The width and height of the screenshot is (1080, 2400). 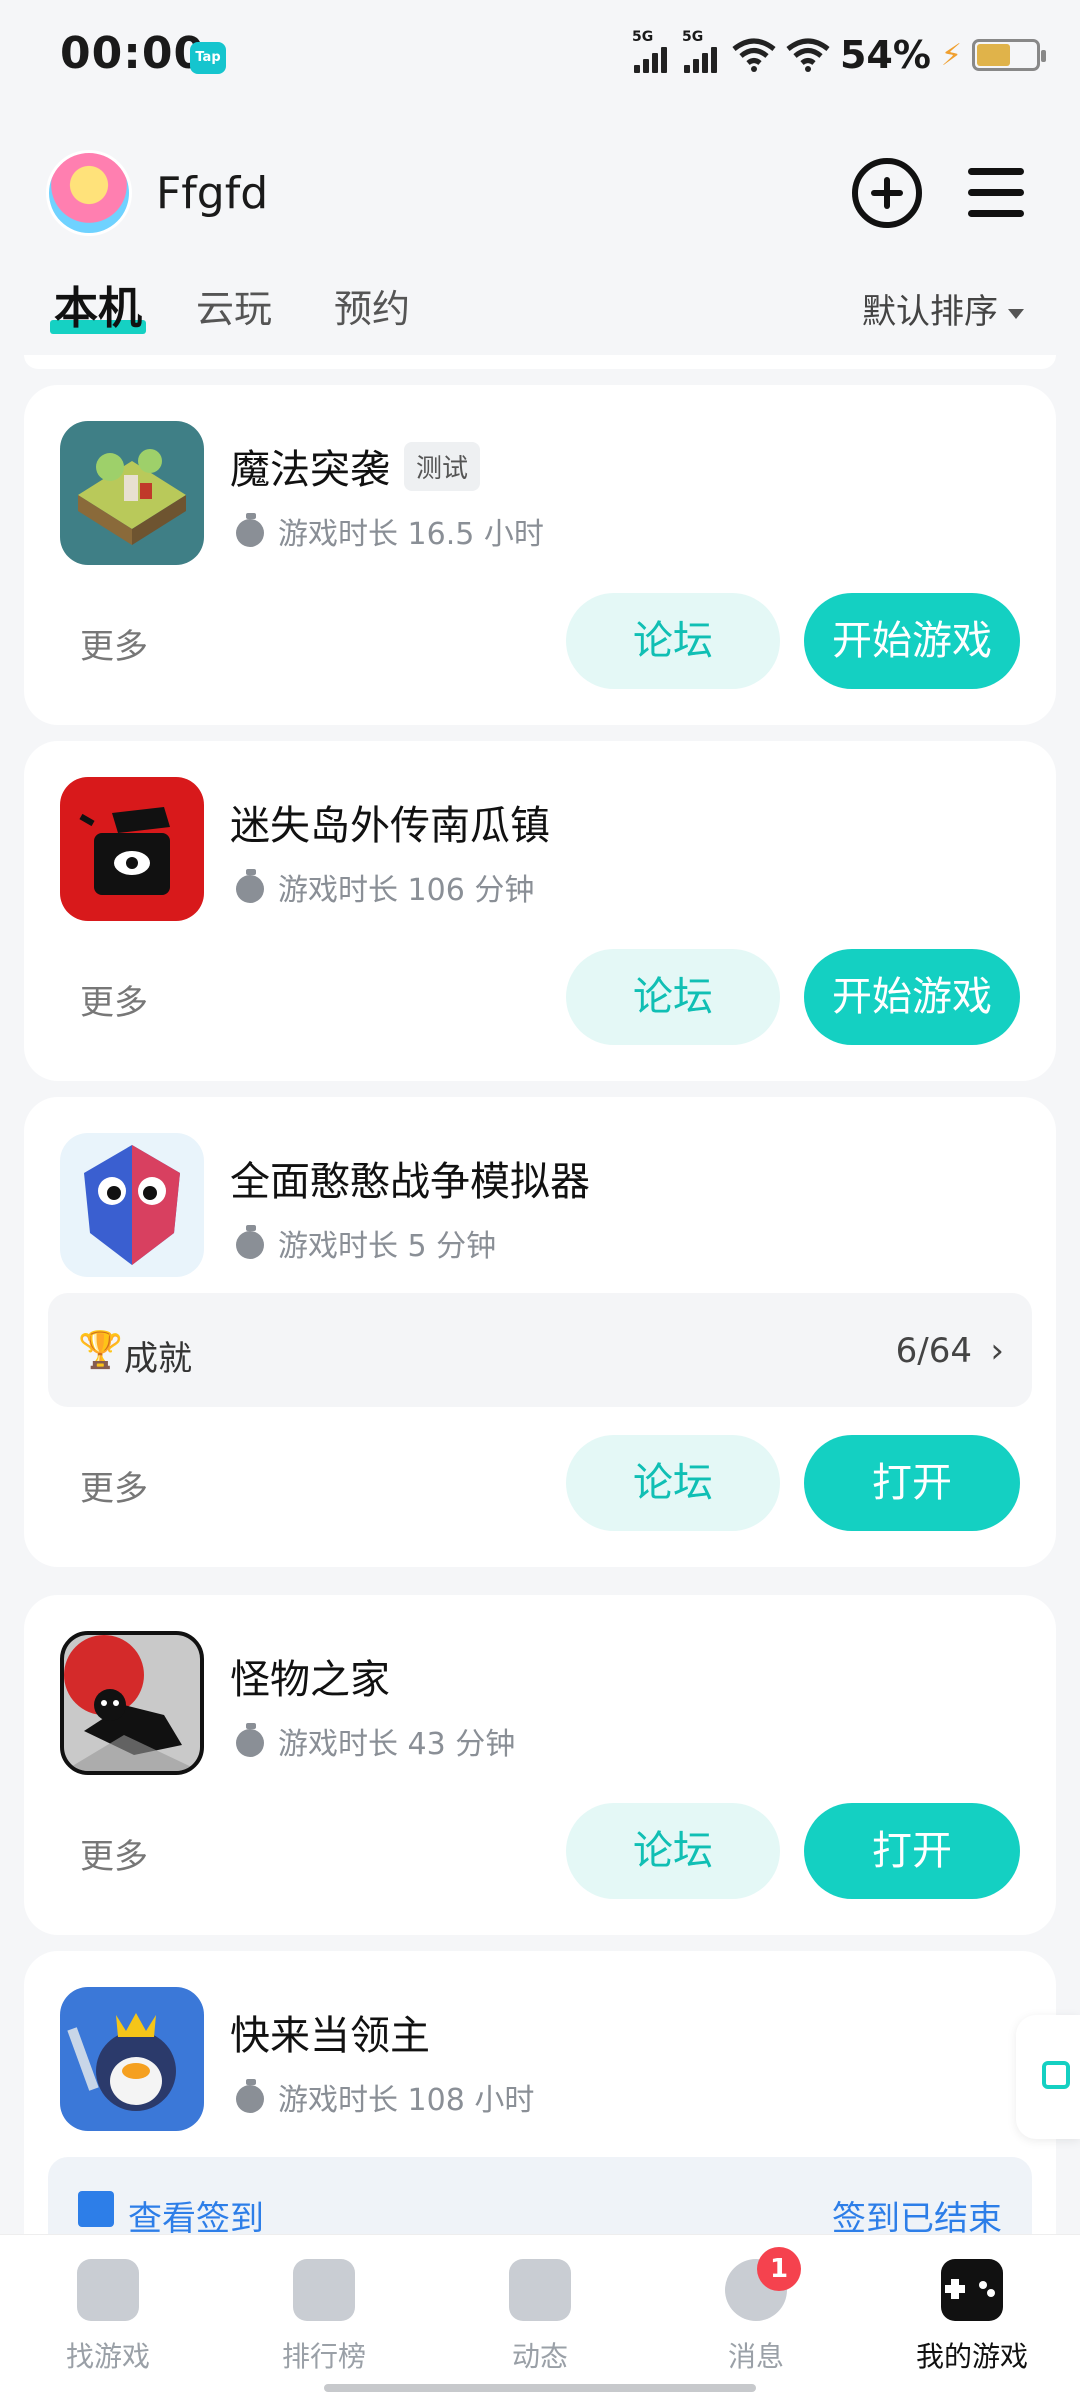 What do you see at coordinates (539, 2356) in the screenshot?
I see `nav-label: 动态` at bounding box center [539, 2356].